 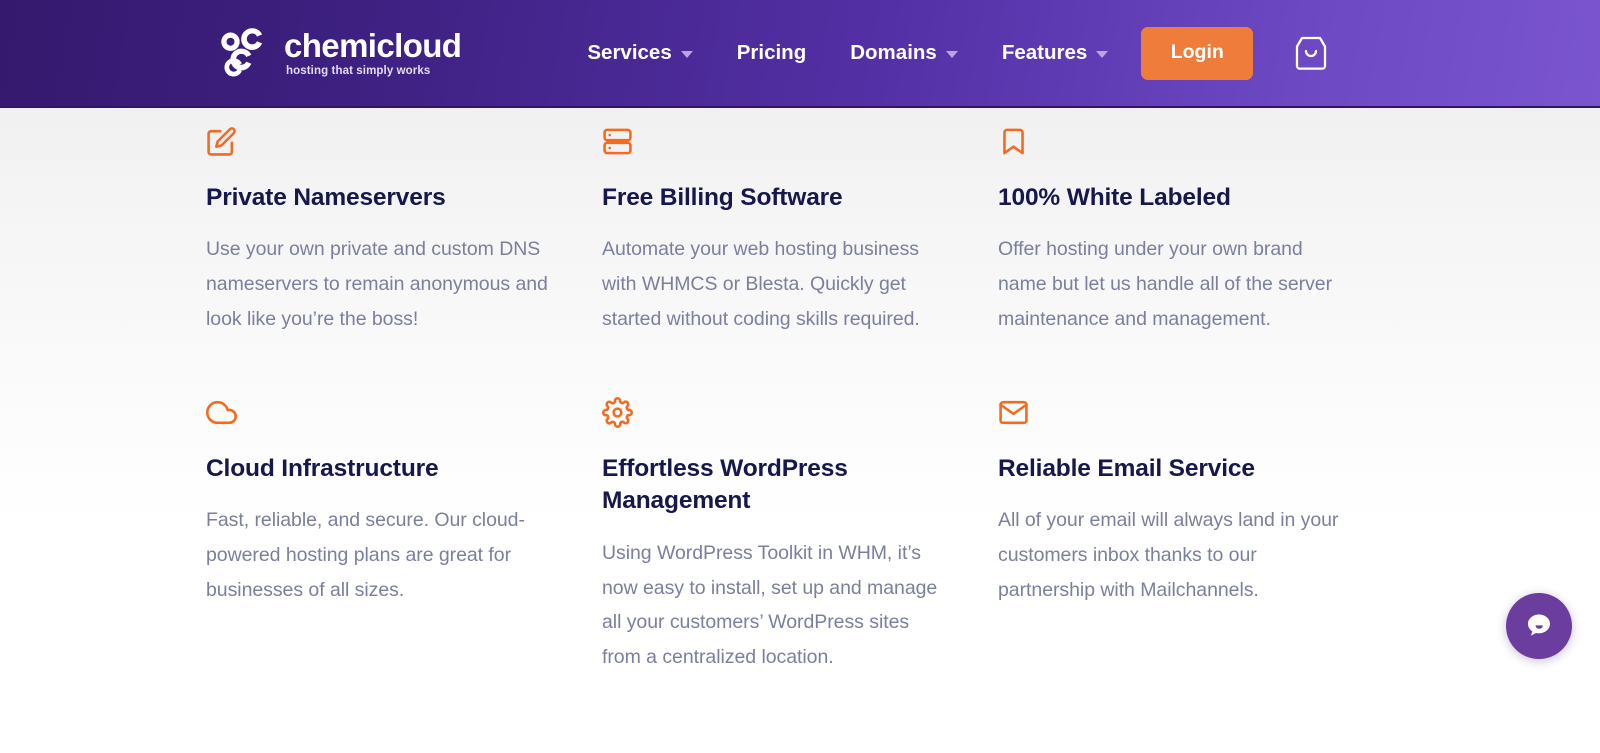 What do you see at coordinates (1044, 52) in the screenshot?
I see `nav-label-features: Features` at bounding box center [1044, 52].